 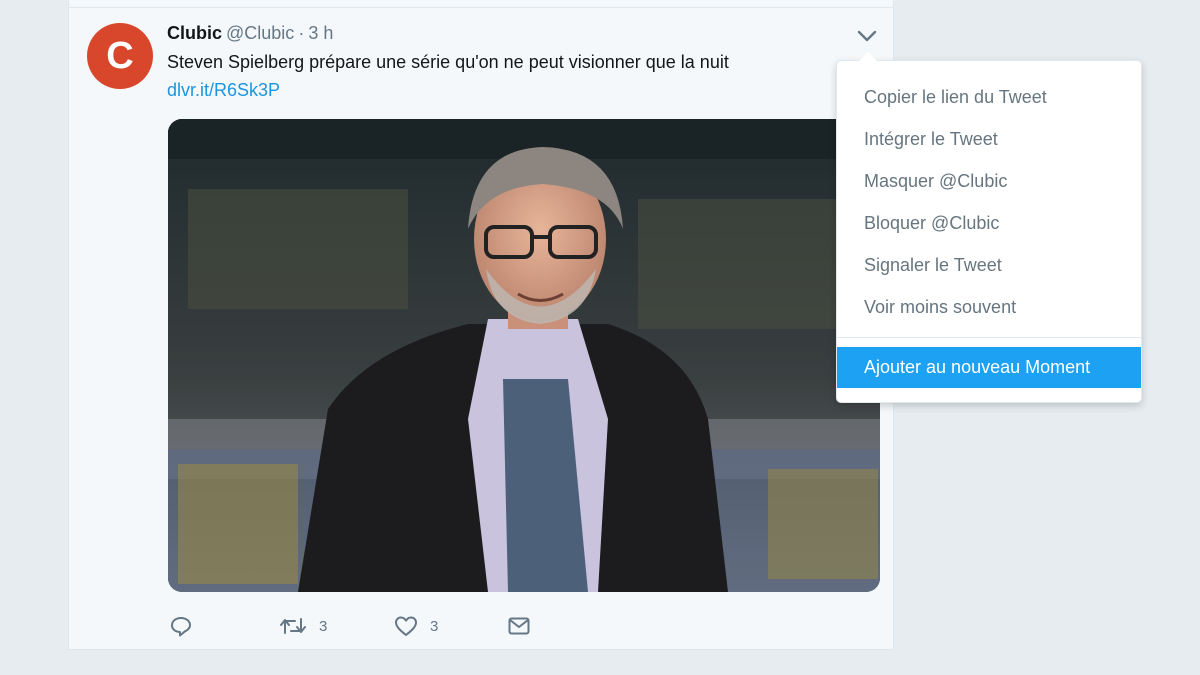 I want to click on menu-item-block-user: Bloquer @Clubic, so click(x=989, y=223).